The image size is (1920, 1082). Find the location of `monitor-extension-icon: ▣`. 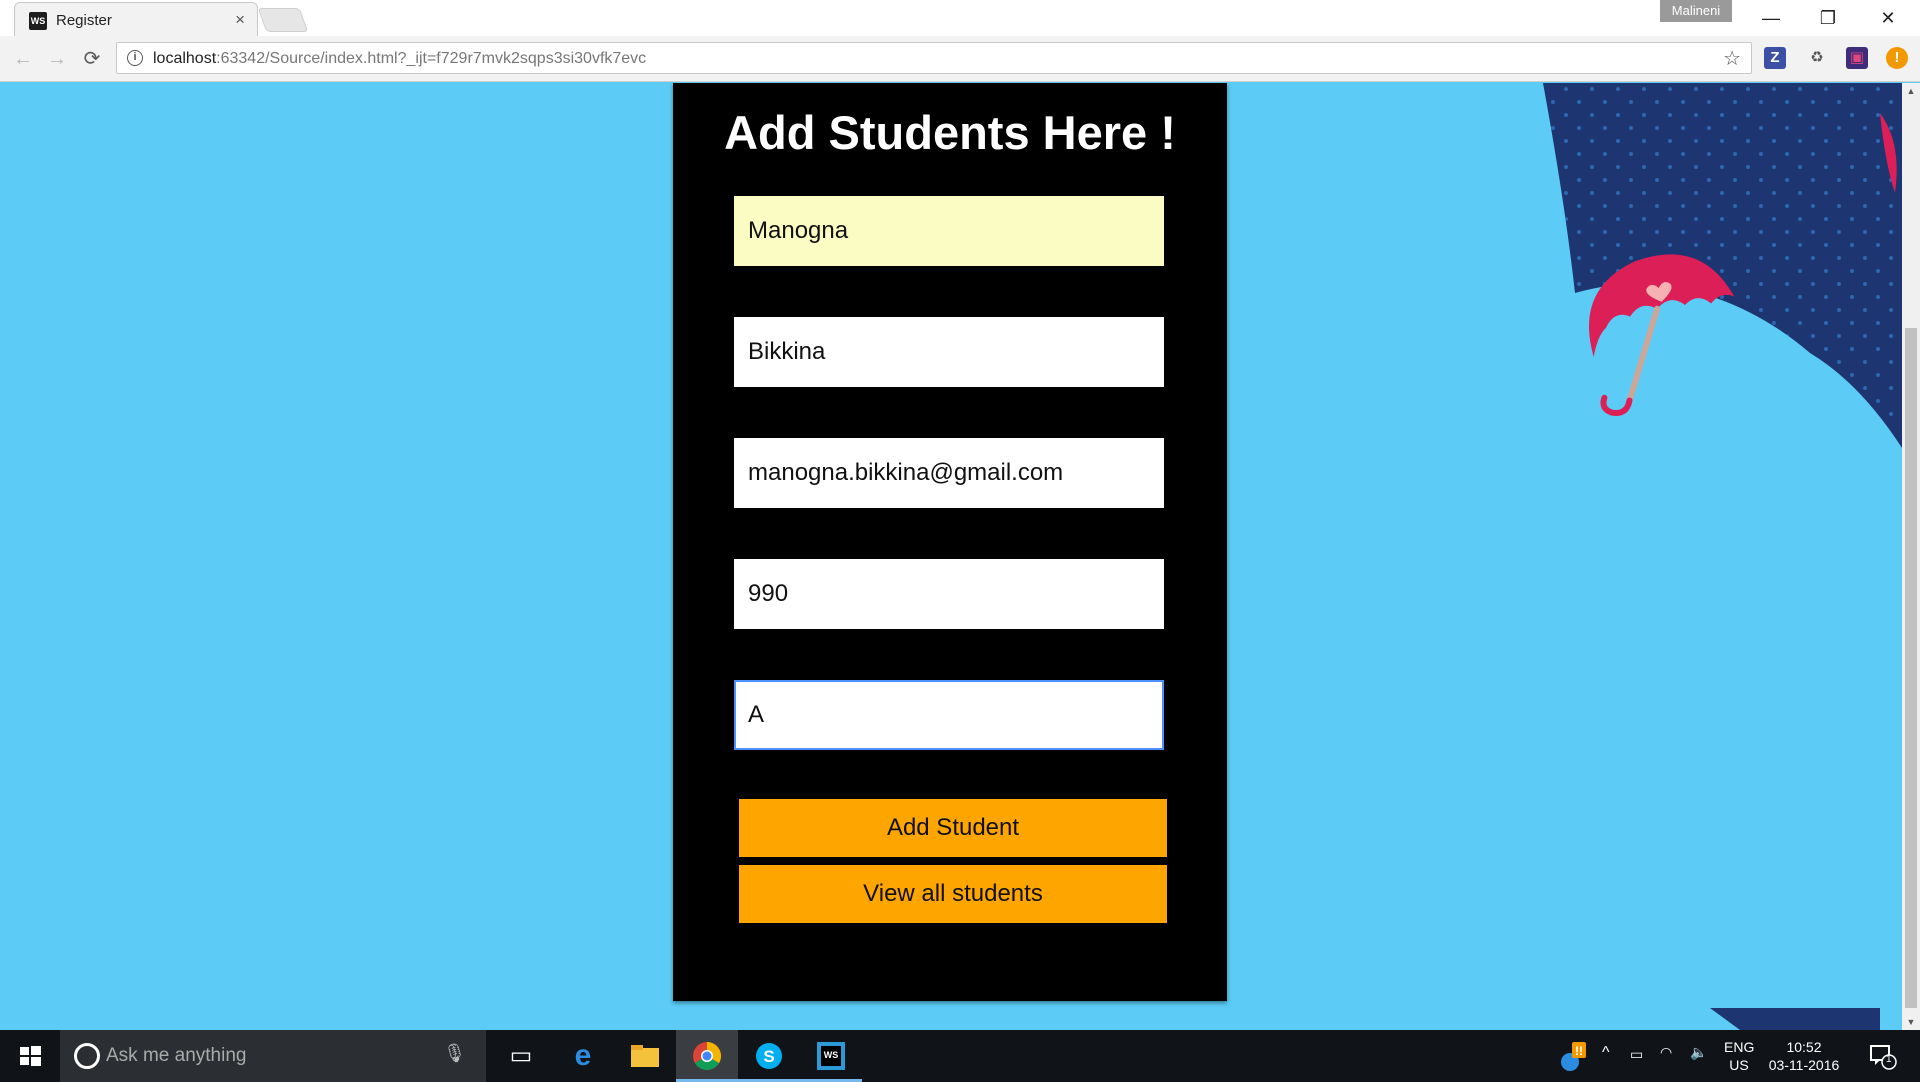

monitor-extension-icon: ▣ is located at coordinates (1857, 58).